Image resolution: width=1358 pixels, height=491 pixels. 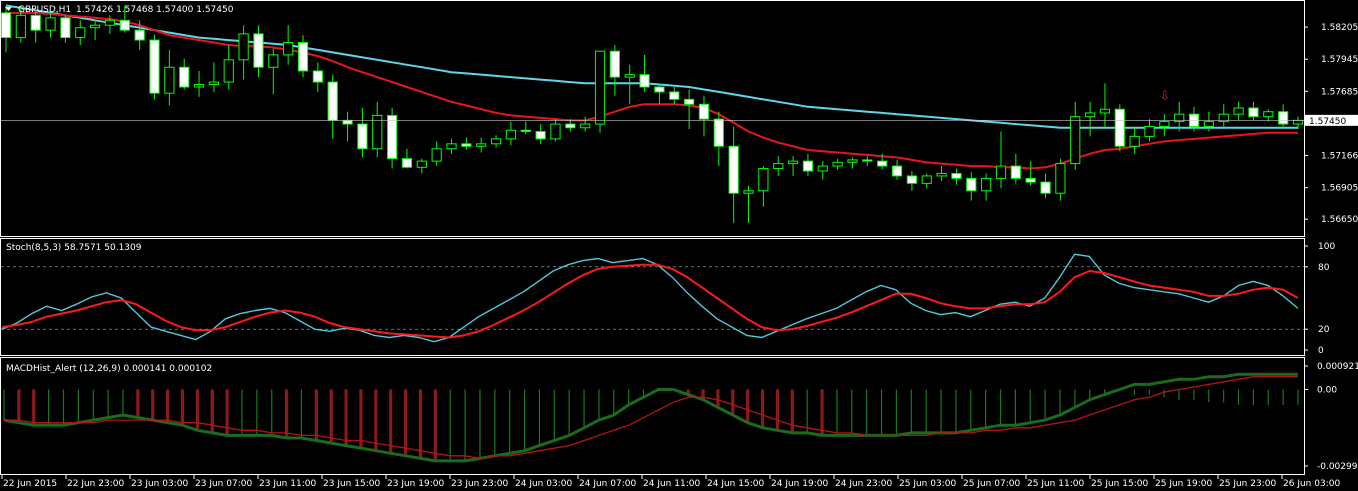 I want to click on price-tick-label: 1.58205, so click(x=1339, y=28).